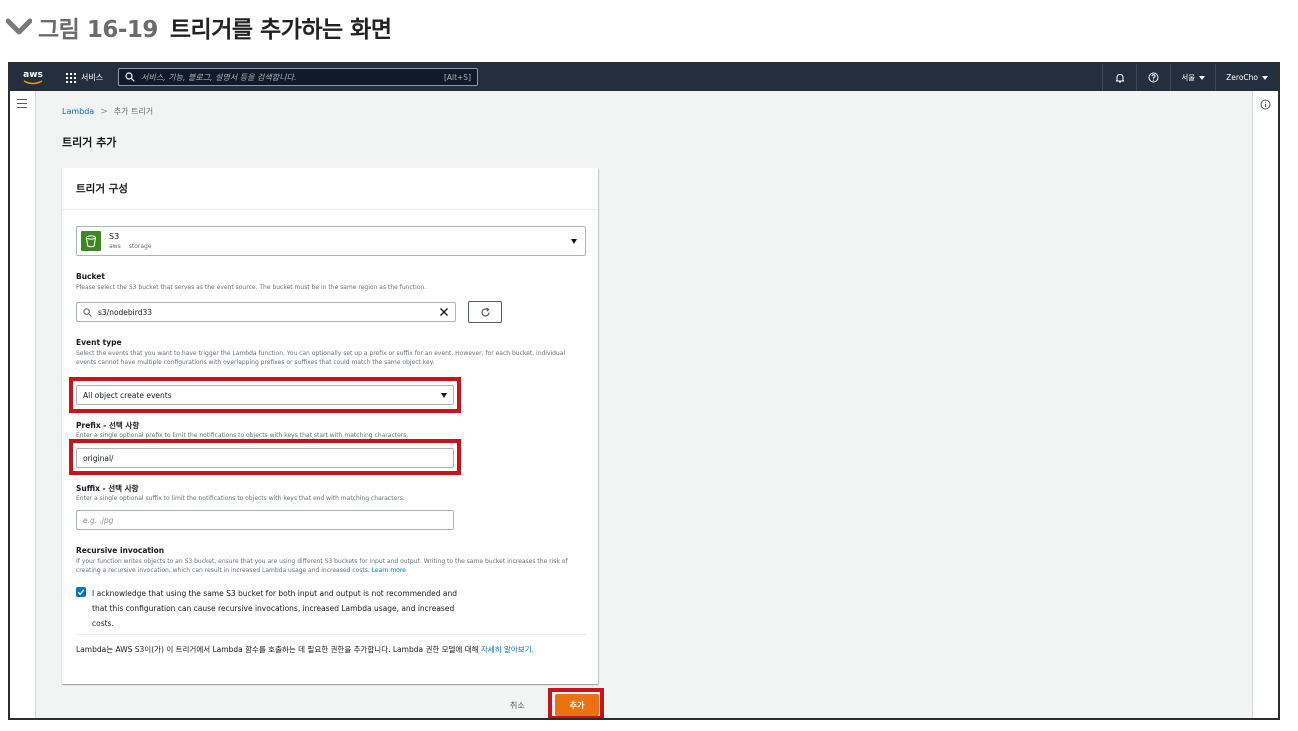 The image size is (1298, 731). What do you see at coordinates (98, 520) in the screenshot?
I see `suffix-placeholder: e.g. .jpg` at bounding box center [98, 520].